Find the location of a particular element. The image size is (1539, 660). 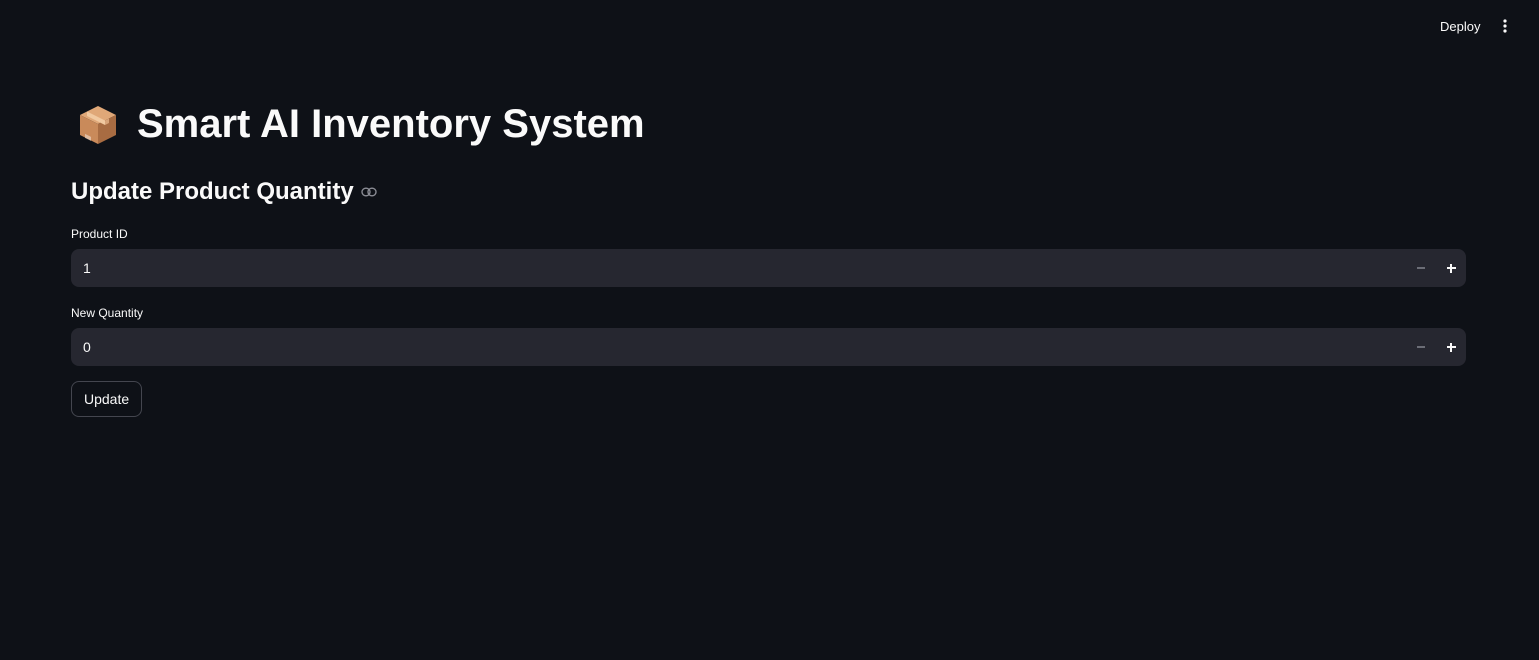

new-quantity-increment-button is located at coordinates (1451, 347).